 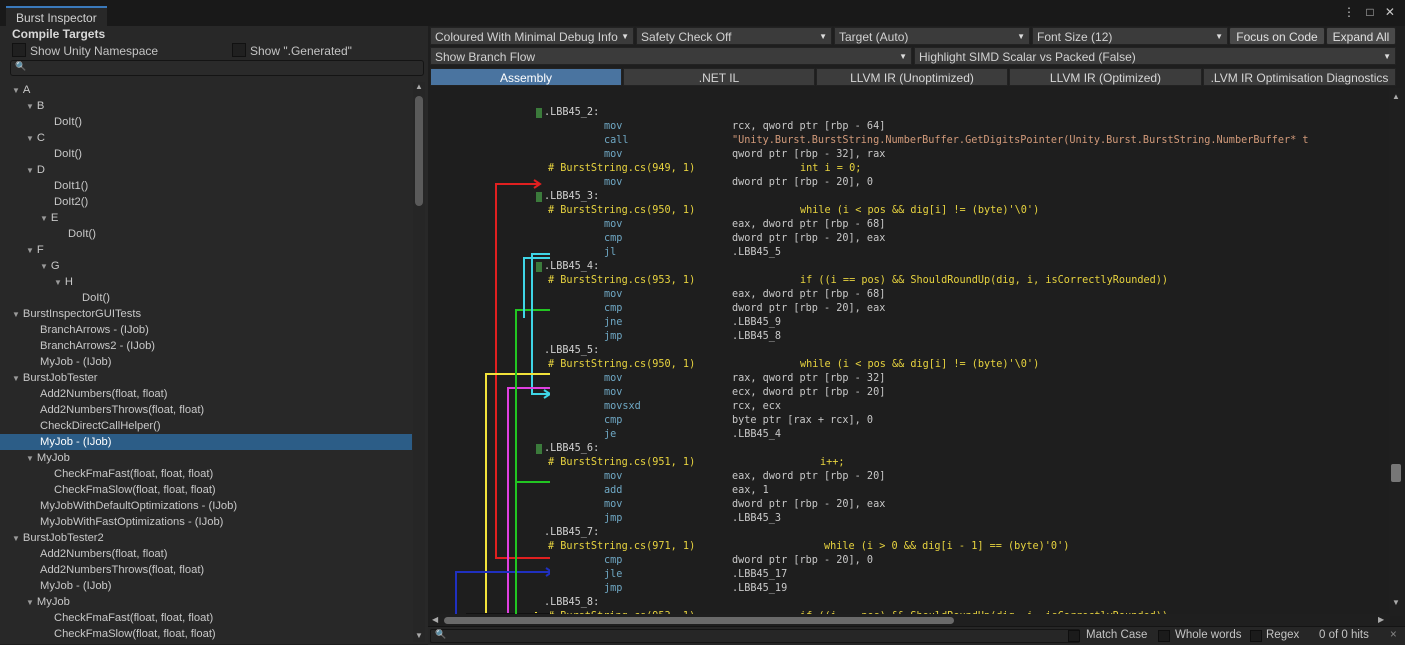 What do you see at coordinates (206, 282) in the screenshot?
I see `tree-item: ▼ H` at bounding box center [206, 282].